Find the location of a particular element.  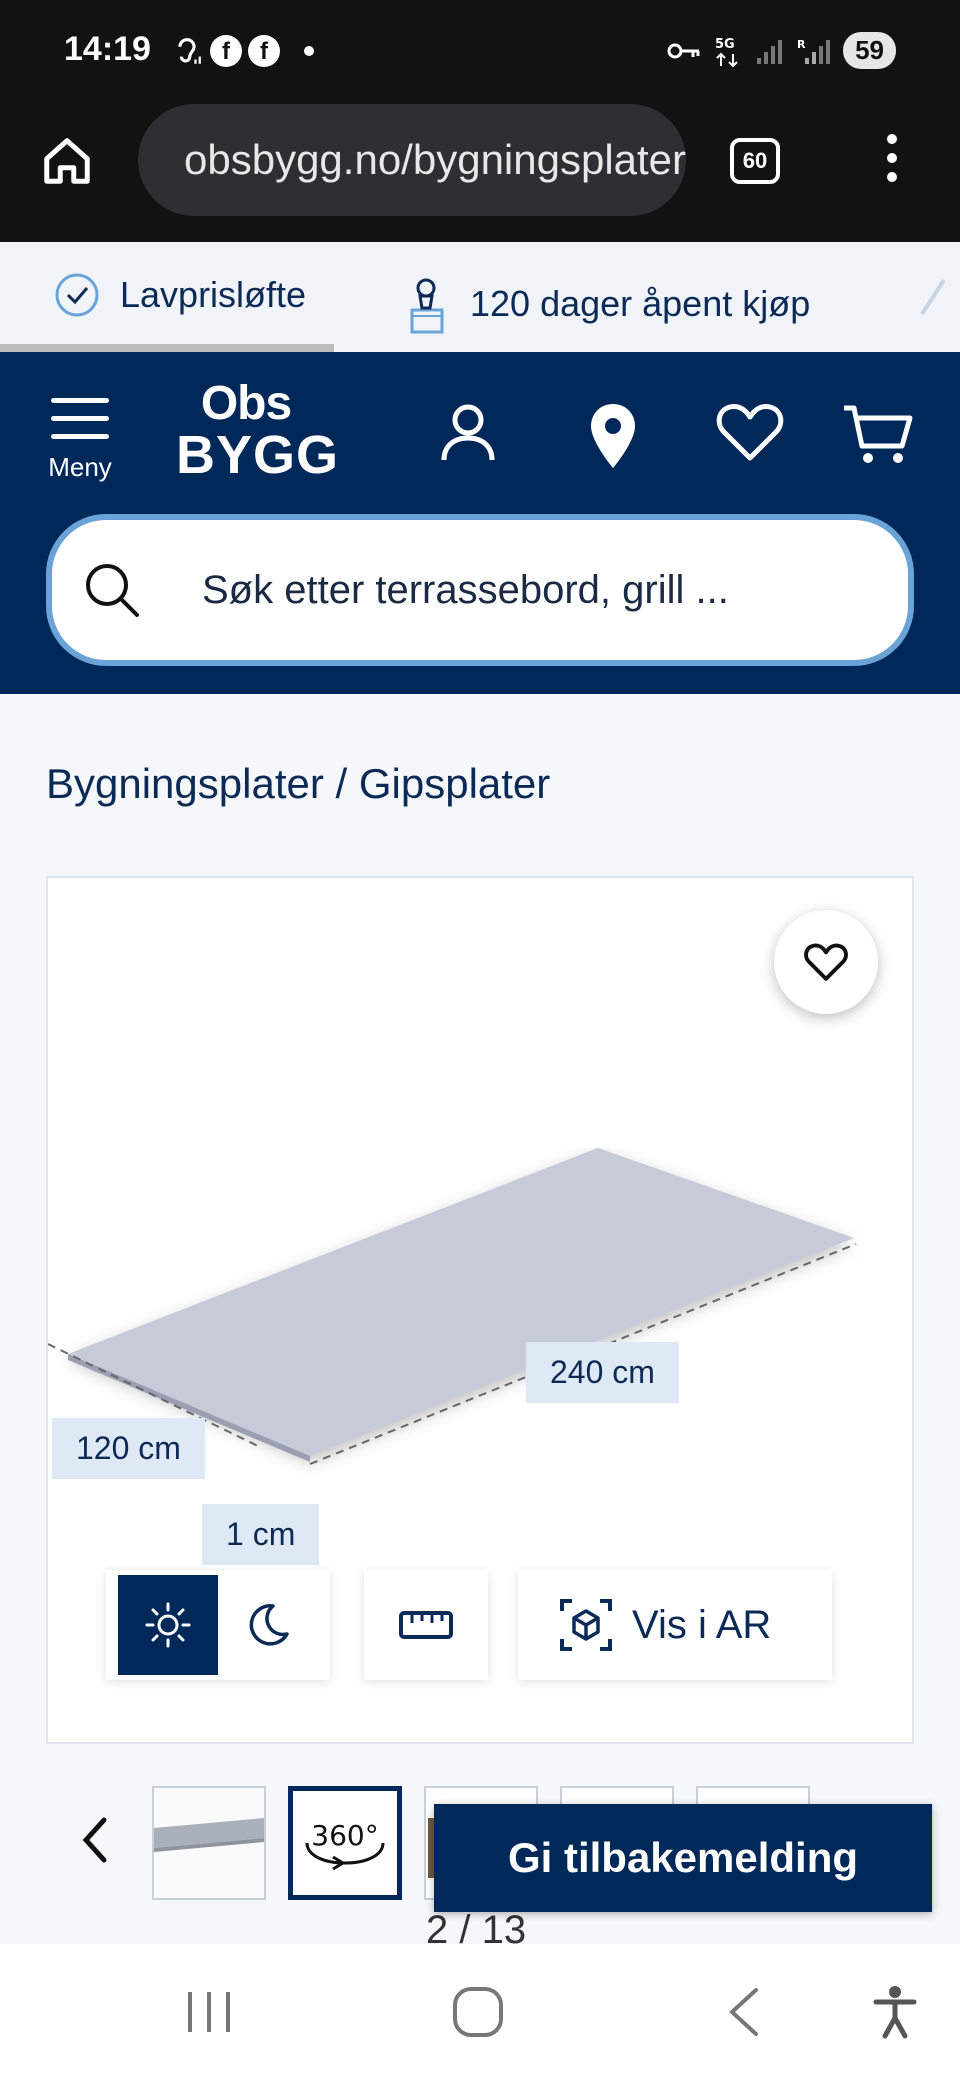

gallery-thumb-360: 360° is located at coordinates (345, 1843).